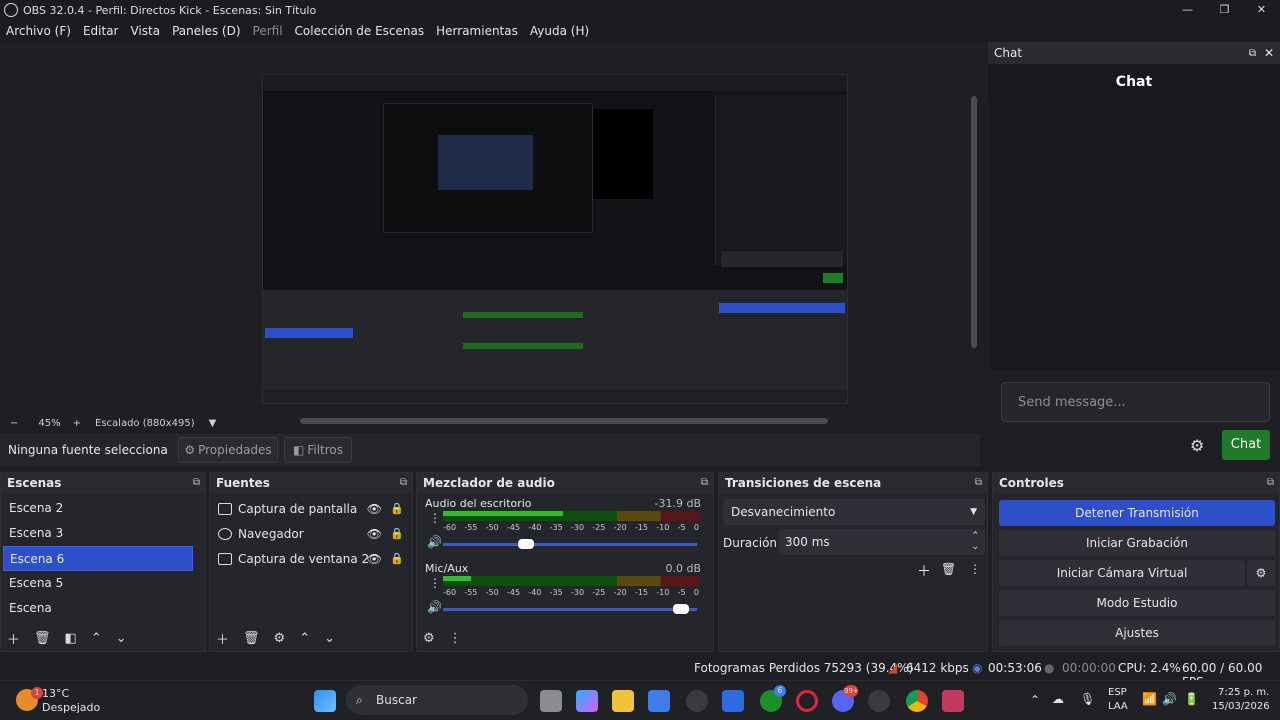  I want to click on source-item: Captura de pantalla 👁 🔒, so click(311, 508).